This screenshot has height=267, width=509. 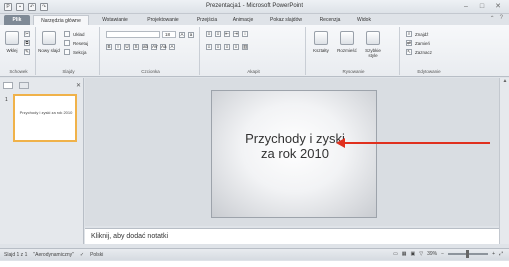 What do you see at coordinates (236, 47) in the screenshot?
I see `justify-icon: ≡` at bounding box center [236, 47].